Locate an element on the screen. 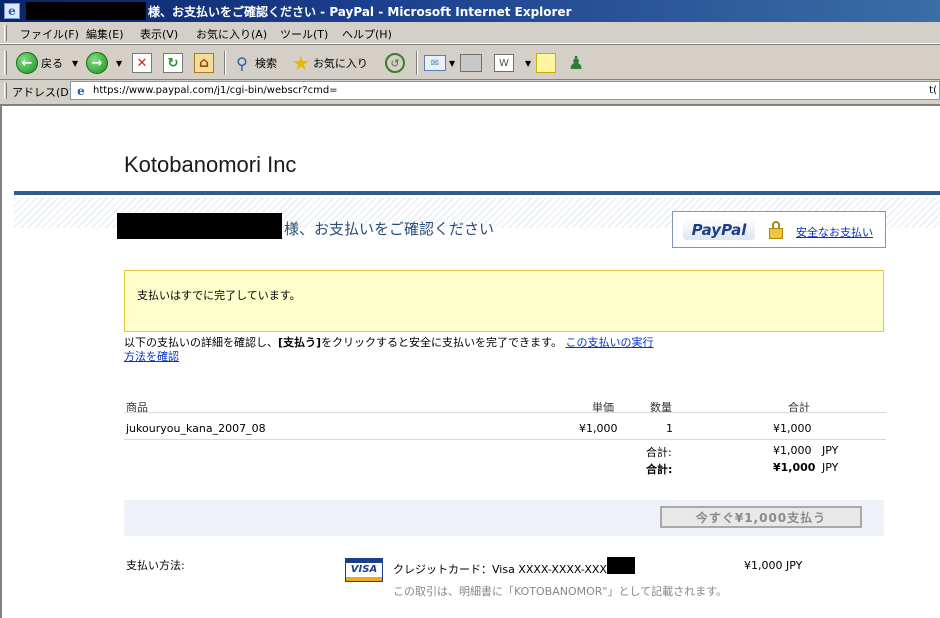 The image size is (940, 618). address-label: アドレス(D) is located at coordinates (43, 92).